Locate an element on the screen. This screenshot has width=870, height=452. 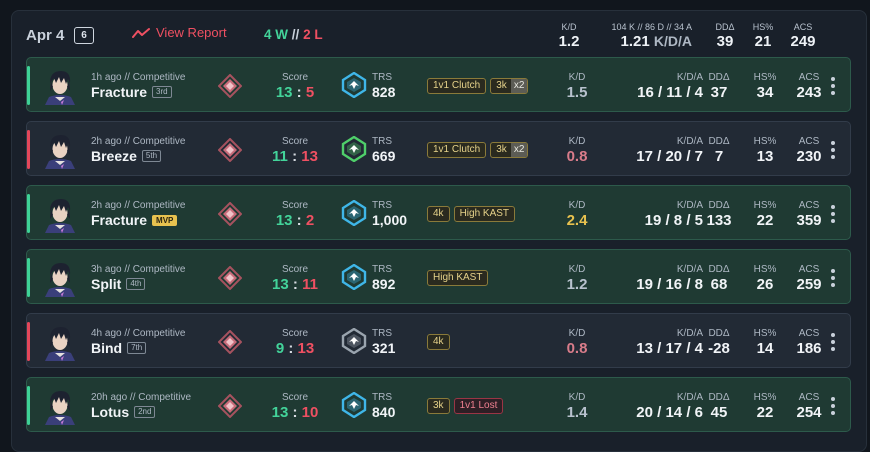
header-kda-ratio: 1.21 is located at coordinates (635, 41).